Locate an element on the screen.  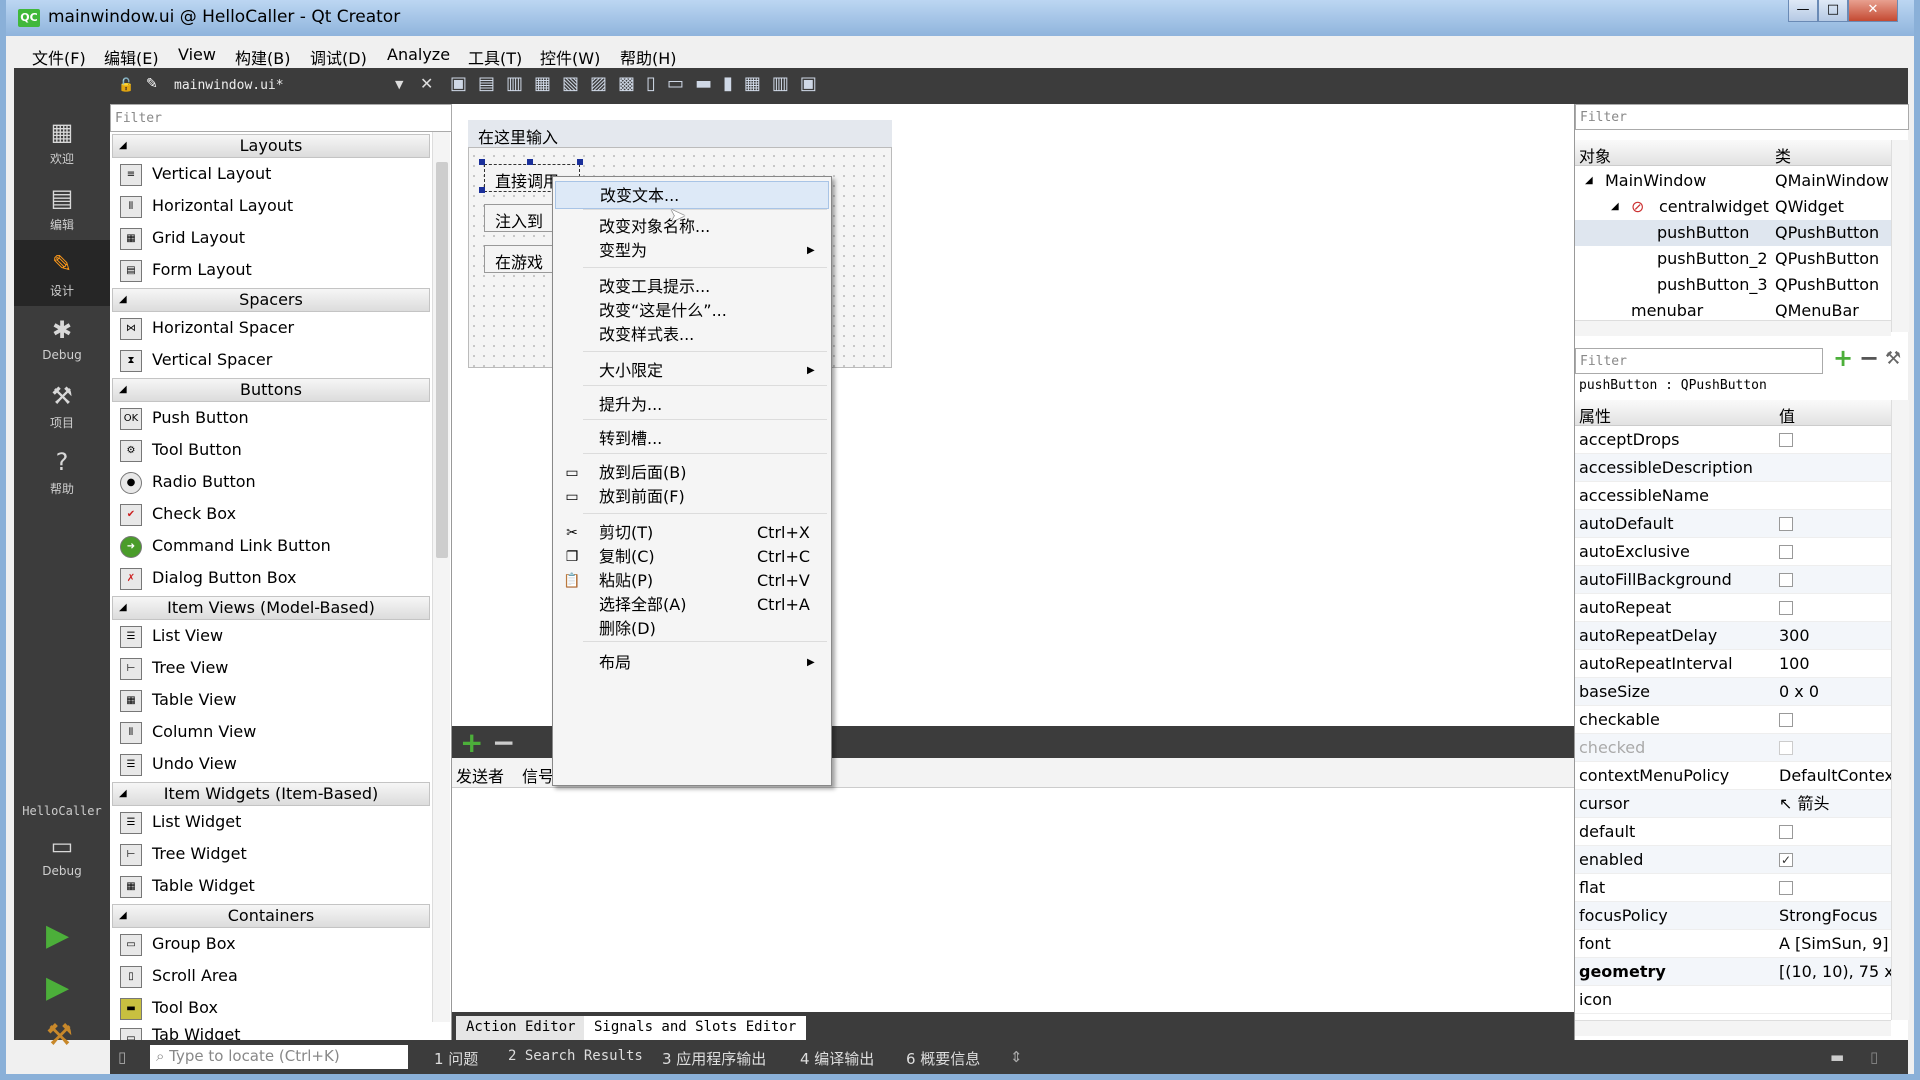
menu-tools: 工具(T) is located at coordinates (495, 57).